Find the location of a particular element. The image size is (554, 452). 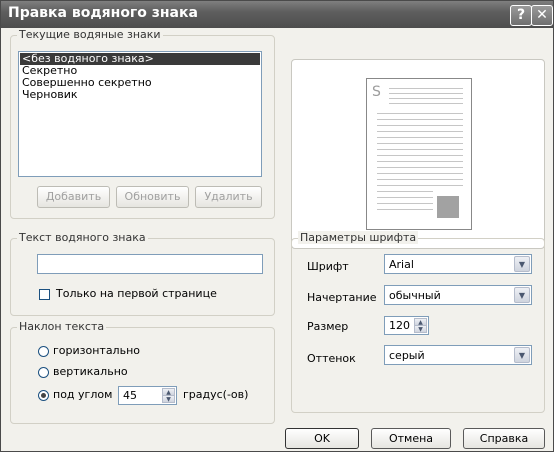

text-tilt-label: Наклон текста is located at coordinates (62, 326).